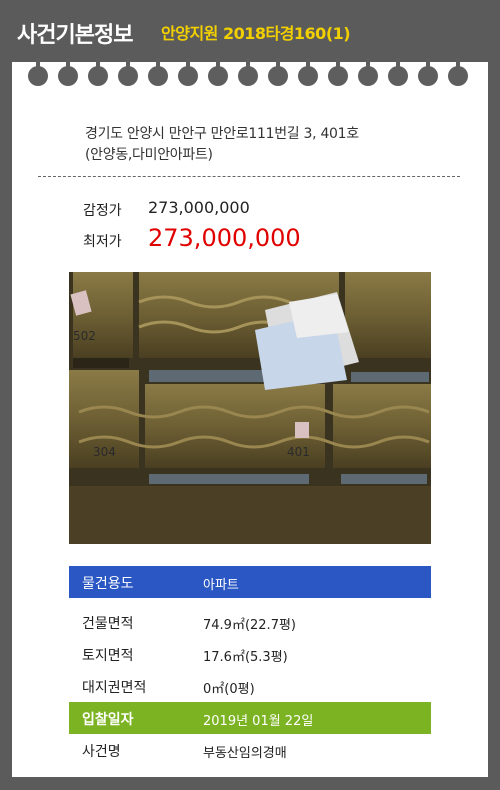 This screenshot has width=500, height=790. Describe the element at coordinates (149, 155) in the screenshot. I see `address-building: (안양동,다미안아파트)` at that location.